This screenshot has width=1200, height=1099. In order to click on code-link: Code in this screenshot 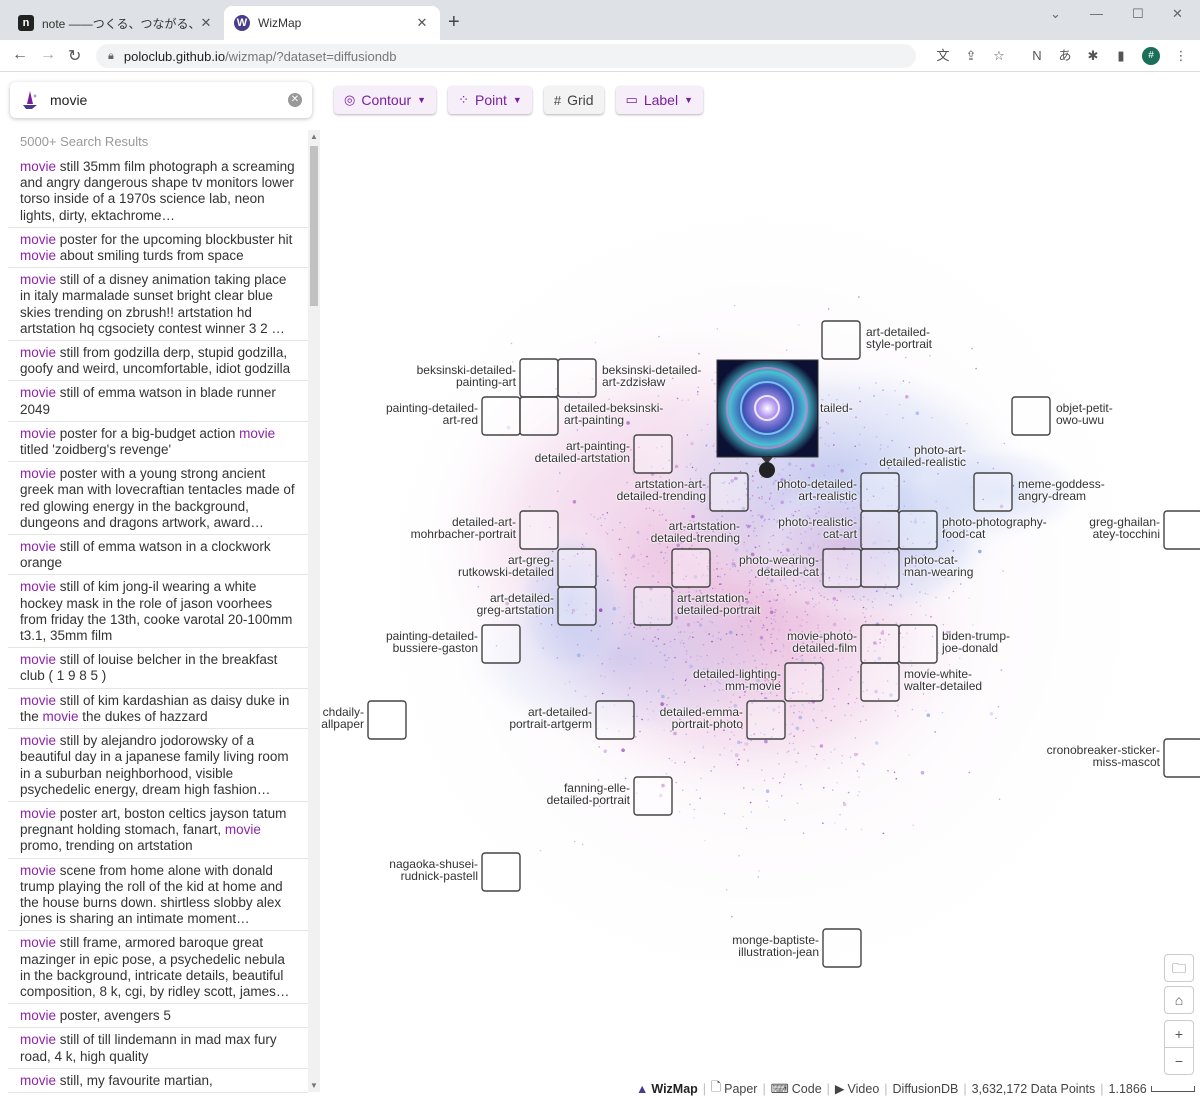, I will do `click(807, 1089)`.